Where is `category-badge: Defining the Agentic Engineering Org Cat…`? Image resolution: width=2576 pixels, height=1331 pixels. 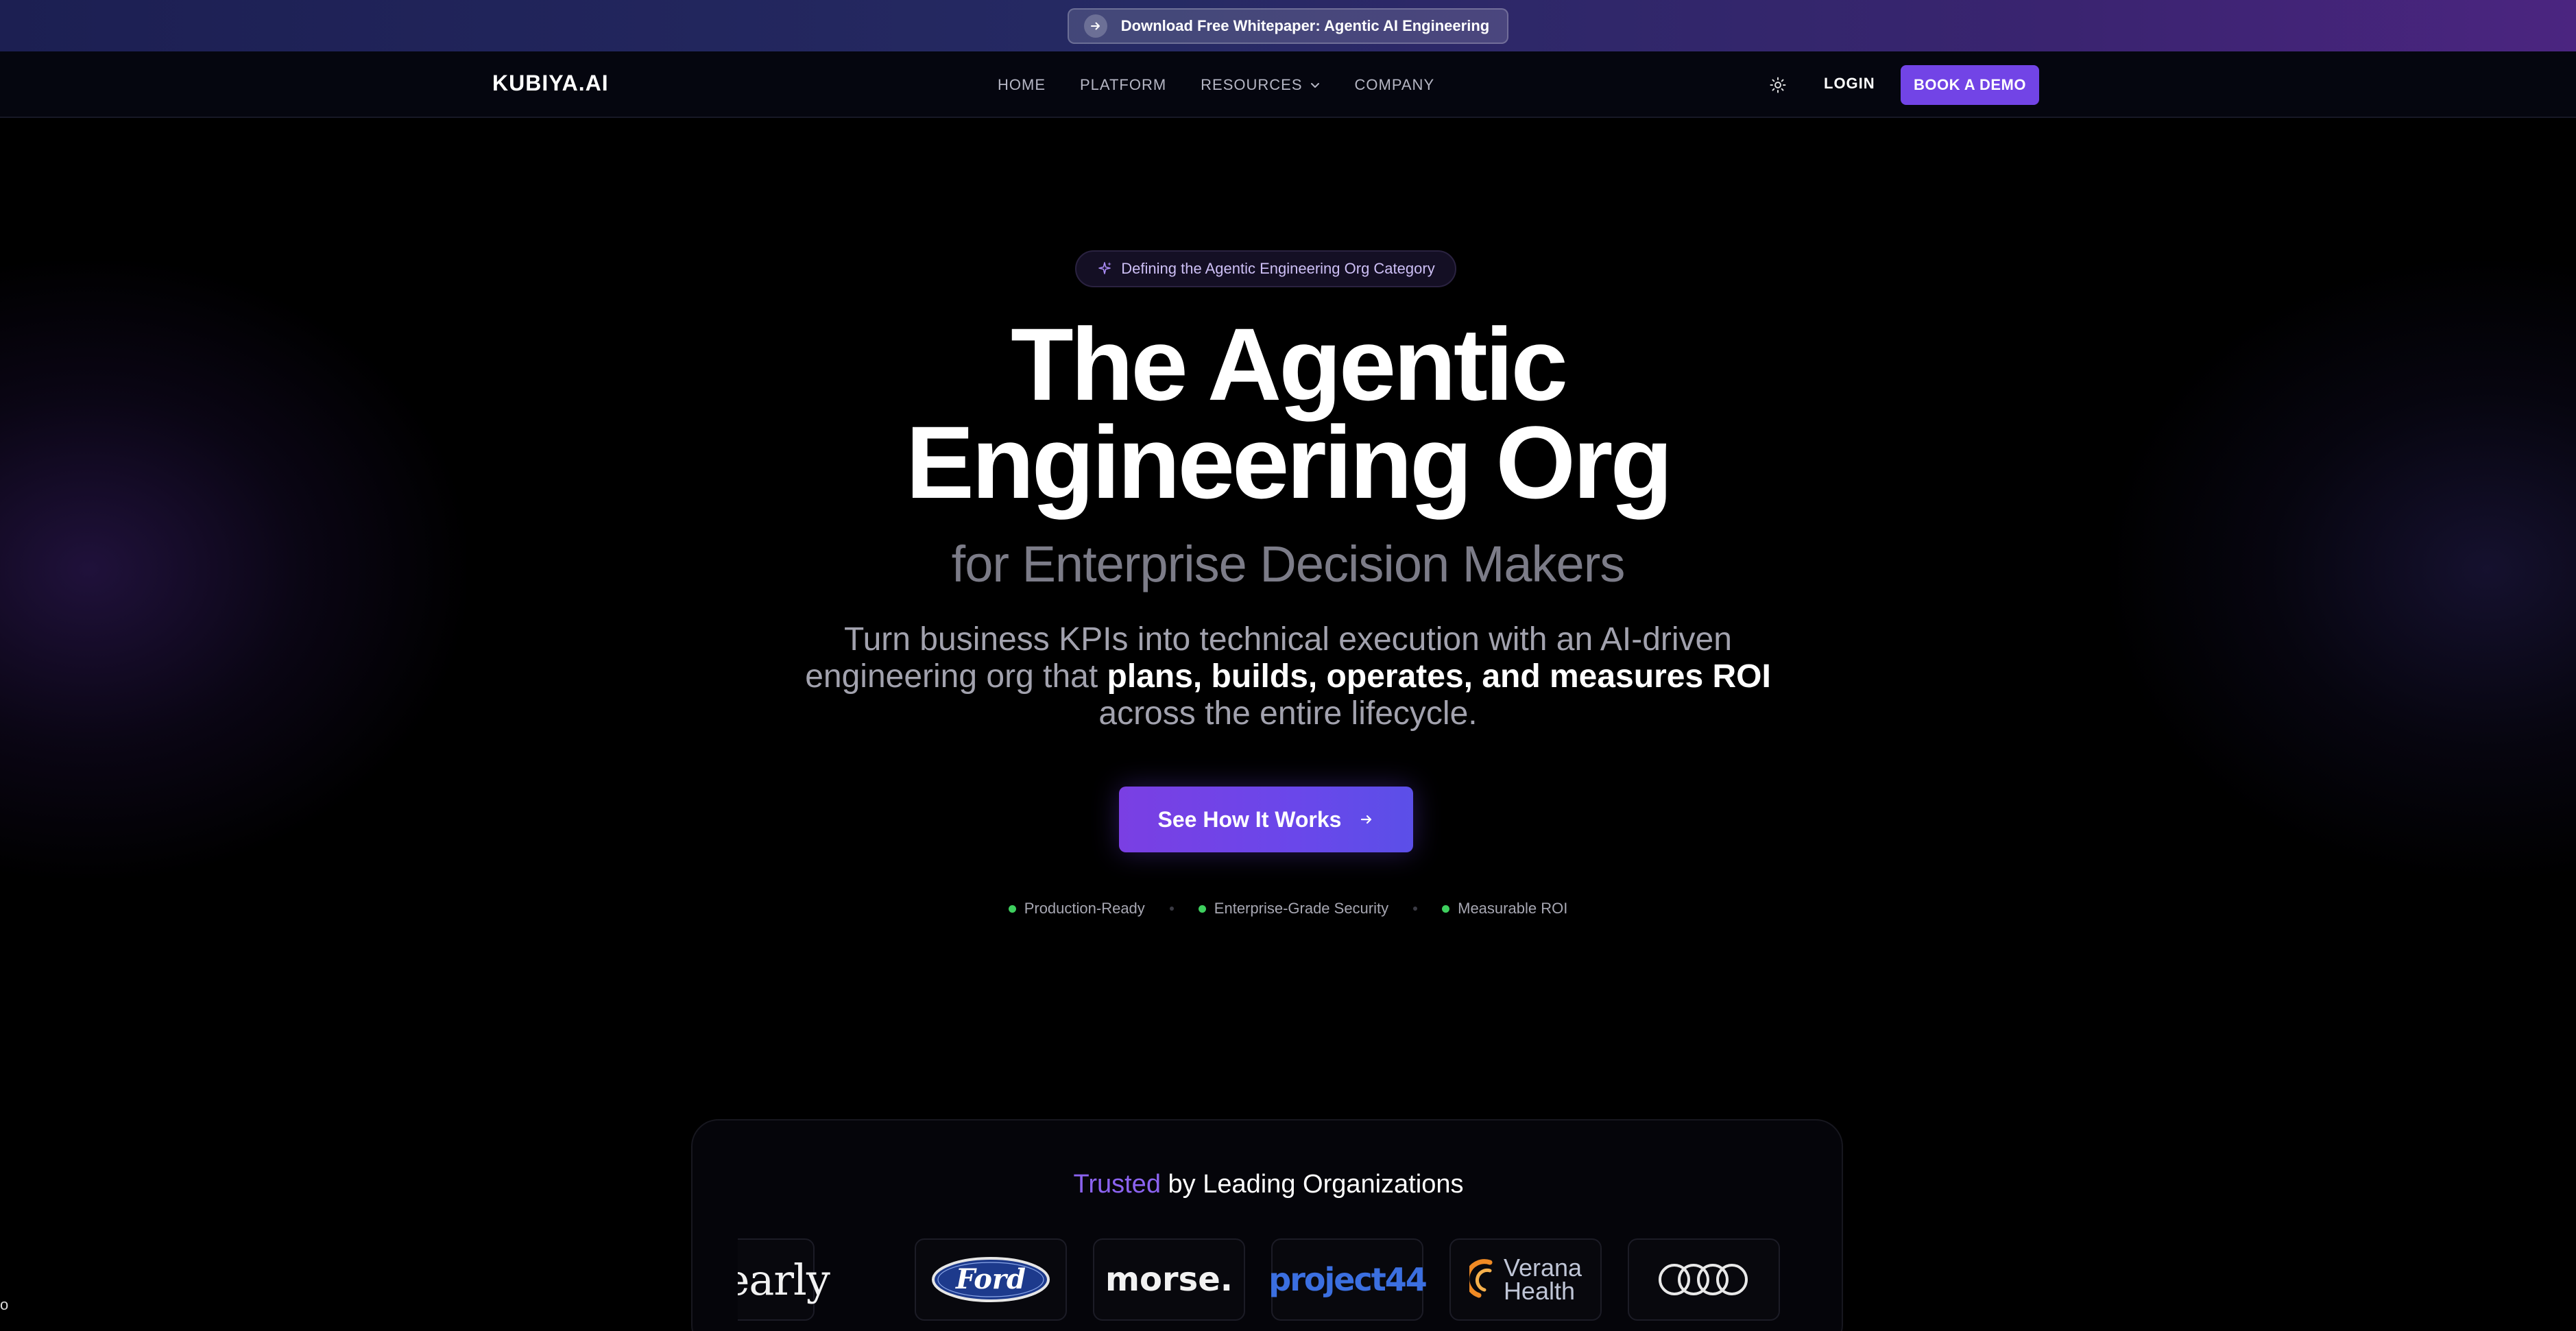 category-badge: Defining the Agentic Engineering Org Cat… is located at coordinates (1266, 268).